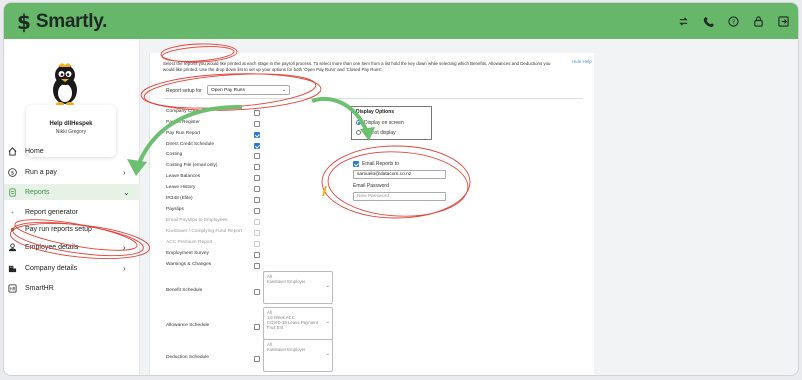 Image resolution: width=802 pixels, height=380 pixels. What do you see at coordinates (34, 151) in the screenshot?
I see `sidebar-item-label: Home` at bounding box center [34, 151].